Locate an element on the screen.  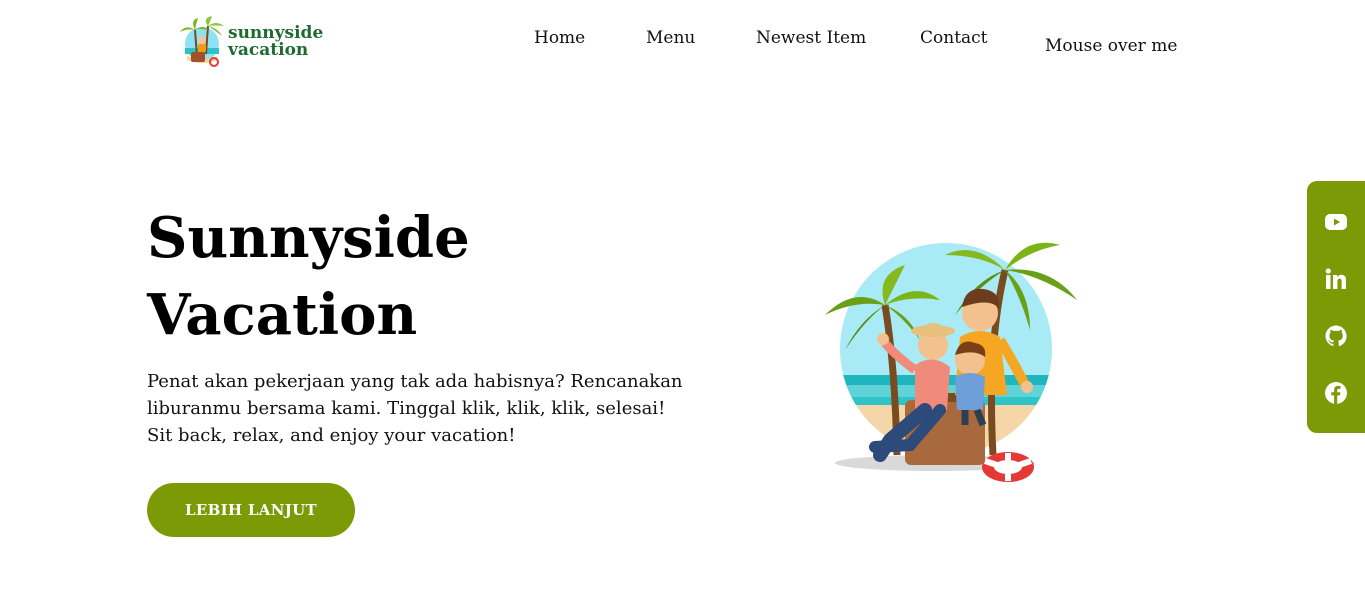
vacation-family-illustration is located at coordinates (951, 362).